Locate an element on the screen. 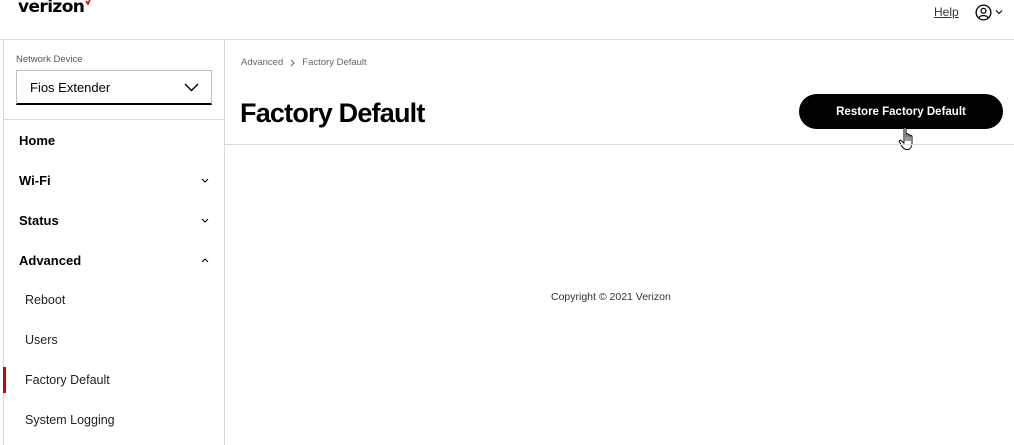 This screenshot has width=1014, height=445. sidebar-item-label: Status is located at coordinates (39, 220).